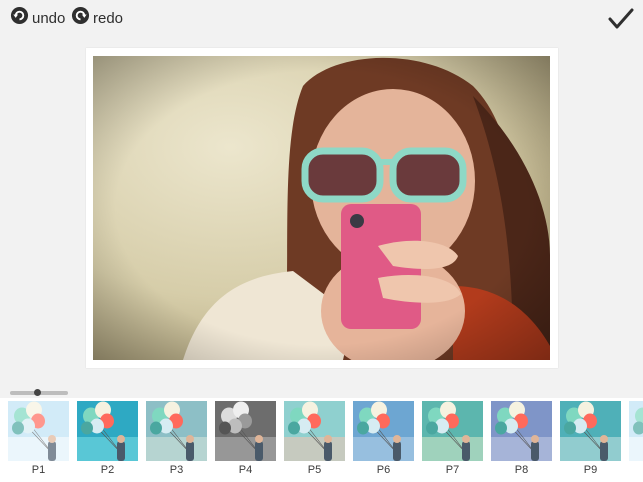 The height and width of the screenshot is (482, 643). I want to click on filter-P4: P4, so click(245, 438).